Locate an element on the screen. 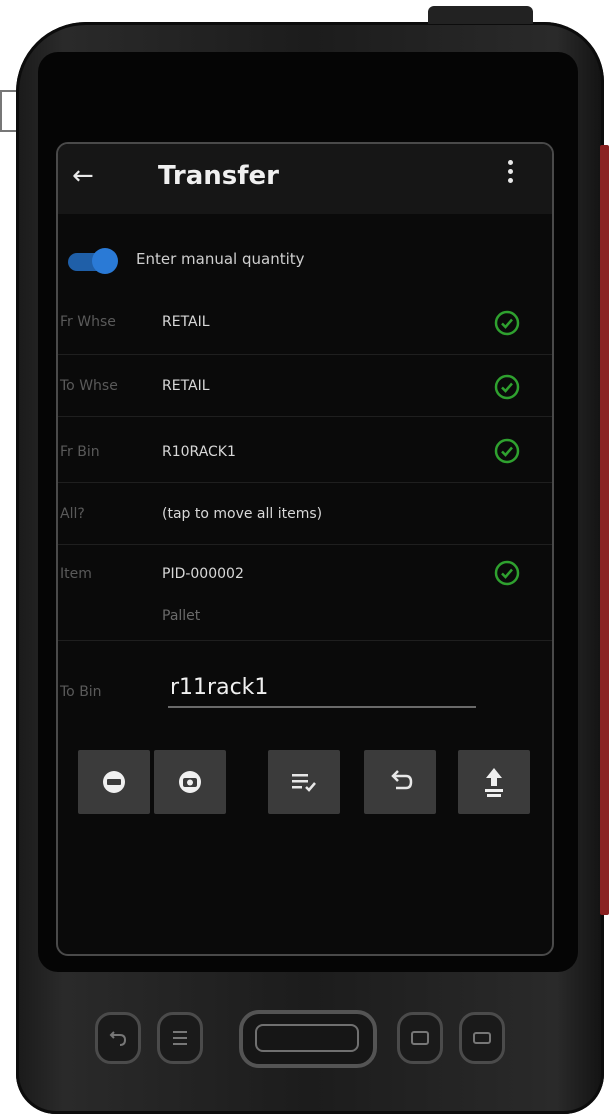 The height and width of the screenshot is (1115, 609). scan-button is located at coordinates (114, 782).